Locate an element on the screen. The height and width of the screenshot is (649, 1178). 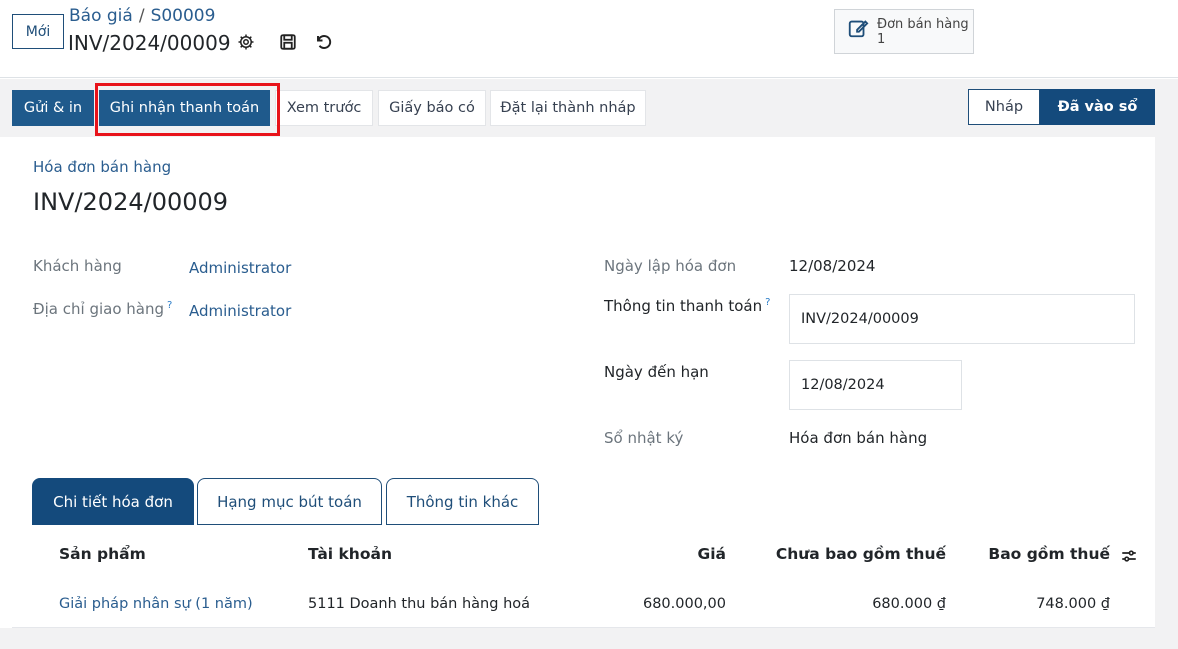
cell-subtotal: 680.000 ₫ is located at coordinates (909, 604).